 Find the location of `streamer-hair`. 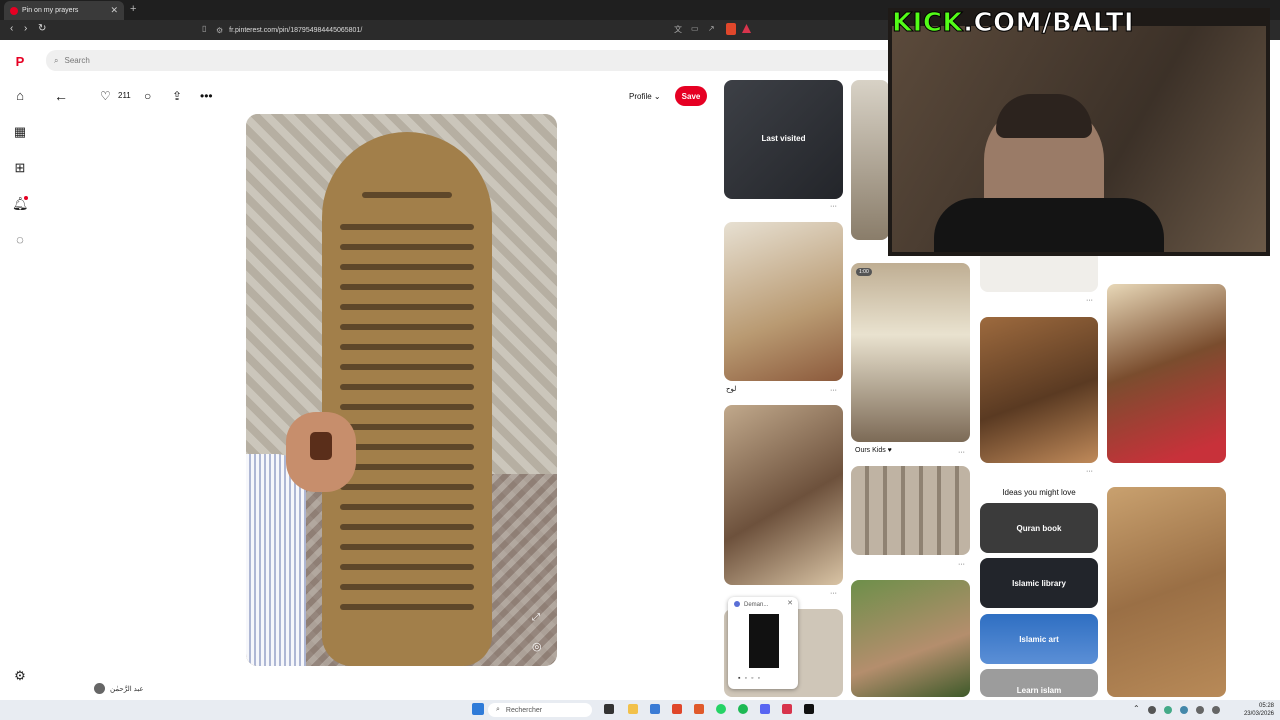

streamer-hair is located at coordinates (1044, 116).